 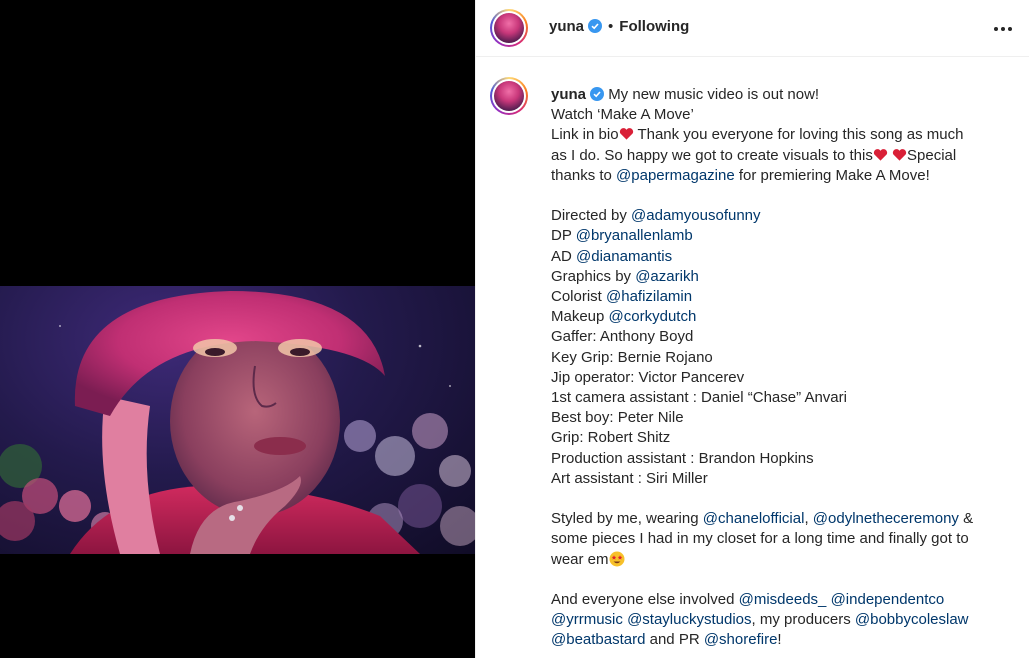 What do you see at coordinates (584, 175) in the screenshot?
I see `caption-text: thanks to` at bounding box center [584, 175].